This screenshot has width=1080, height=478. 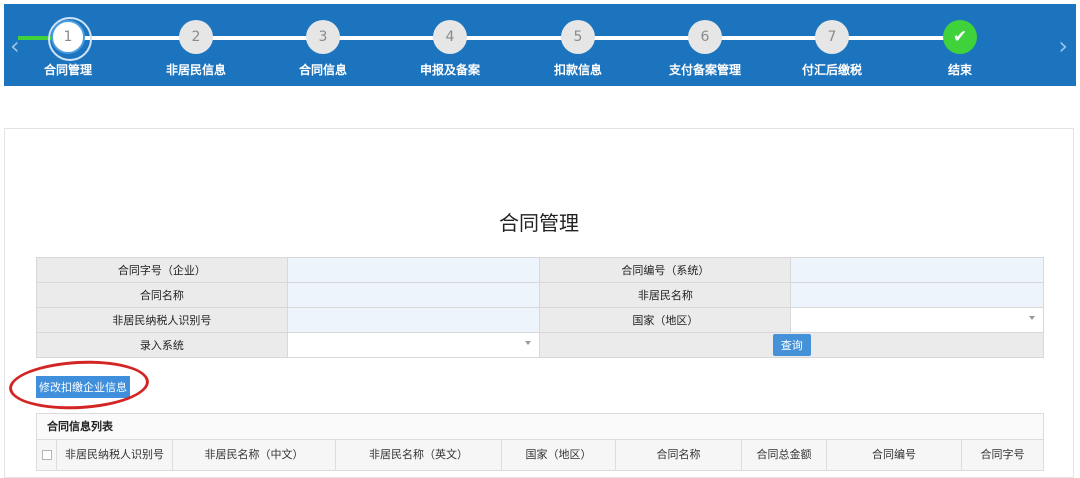 What do you see at coordinates (578, 37) in the screenshot?
I see `step-5-circle: 5` at bounding box center [578, 37].